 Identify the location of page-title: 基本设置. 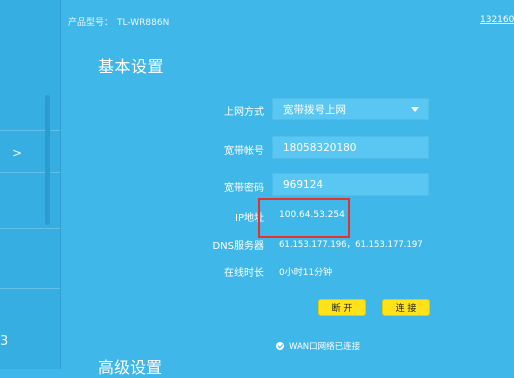
(131, 66).